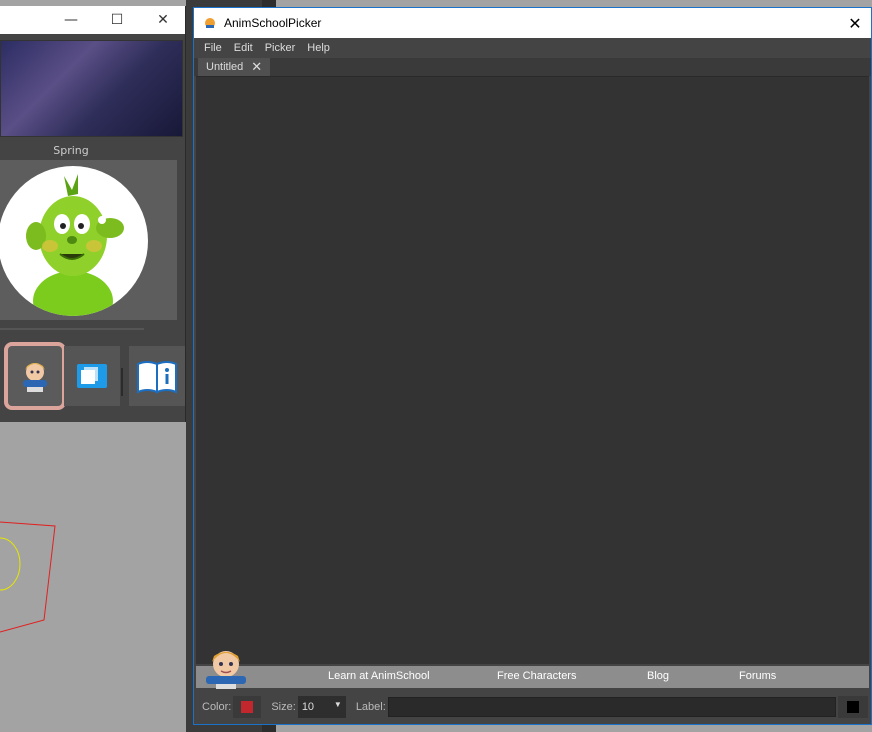  I want to click on minimize-button: —, so click(71, 20).